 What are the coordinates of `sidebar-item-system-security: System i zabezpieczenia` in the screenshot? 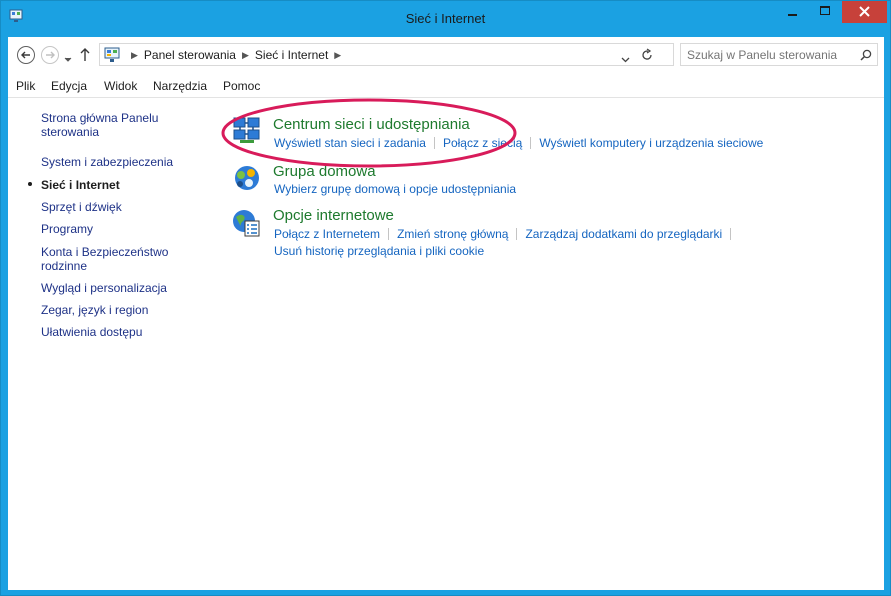 It's located at (107, 162).